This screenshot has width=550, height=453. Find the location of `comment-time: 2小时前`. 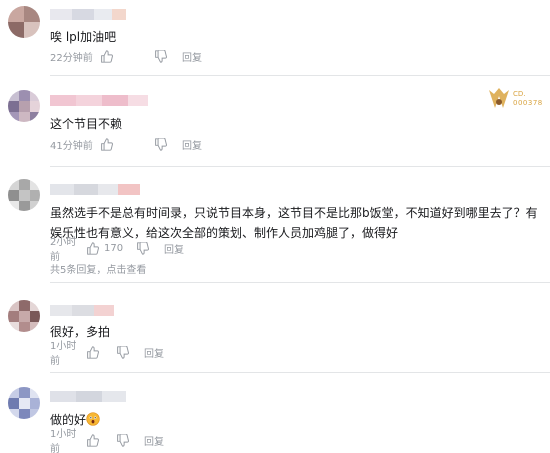

comment-time: 2小时前 is located at coordinates (63, 250).